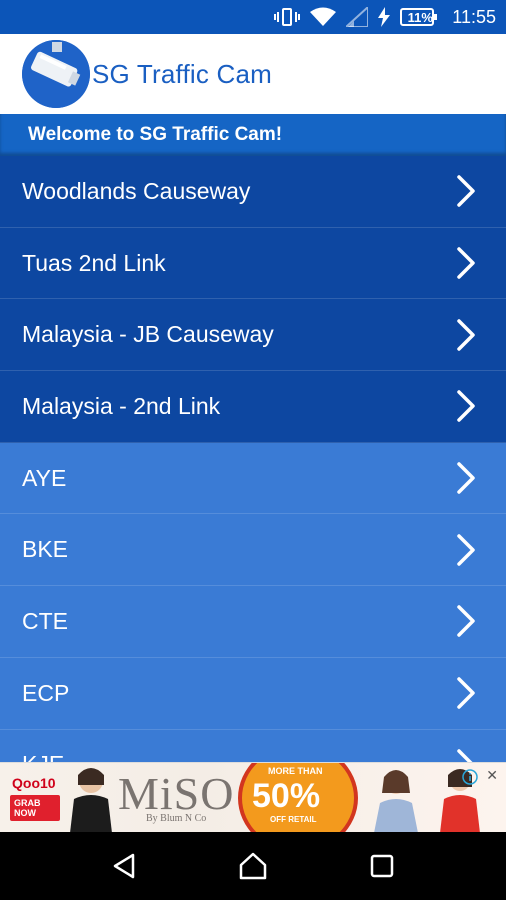  I want to click on ad-more-than: MORE THAN, so click(295, 771).